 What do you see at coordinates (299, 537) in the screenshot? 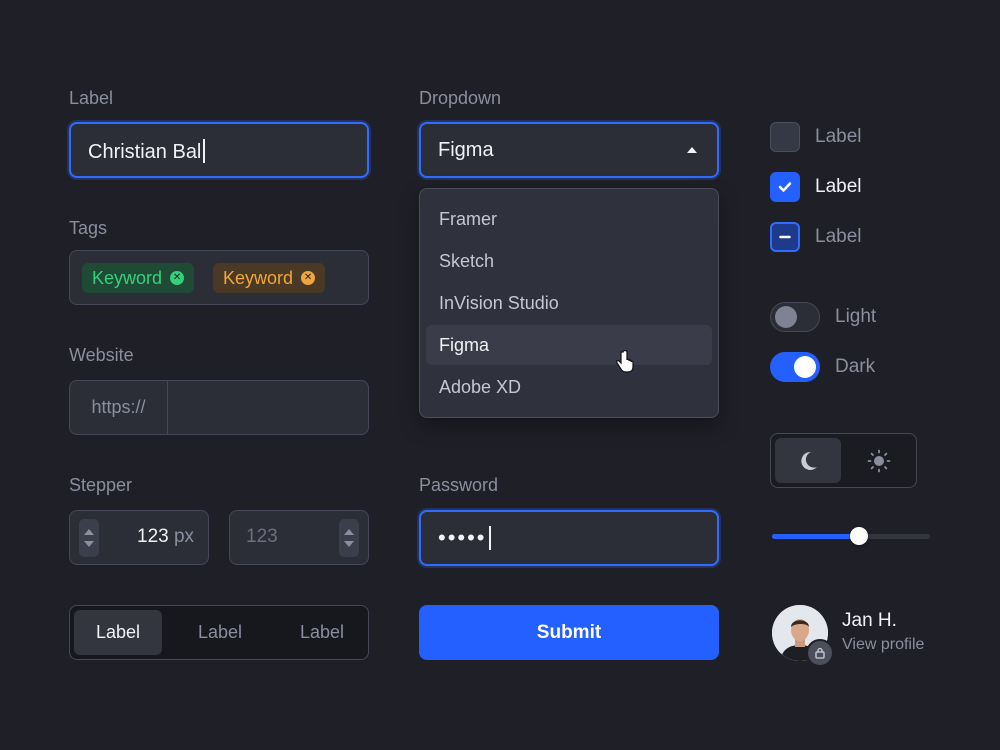
I see `stepper-input-empty: 123` at bounding box center [299, 537].